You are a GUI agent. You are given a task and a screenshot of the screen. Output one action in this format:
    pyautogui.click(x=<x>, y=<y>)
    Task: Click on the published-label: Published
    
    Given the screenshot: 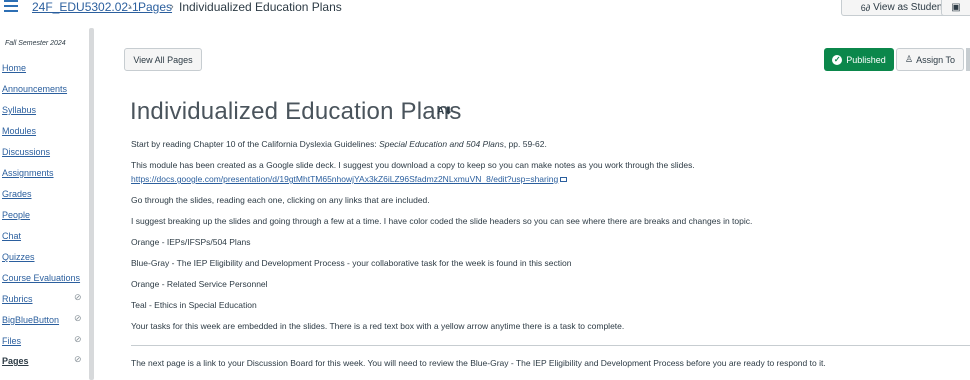 What is the action you would take?
    pyautogui.click(x=866, y=59)
    